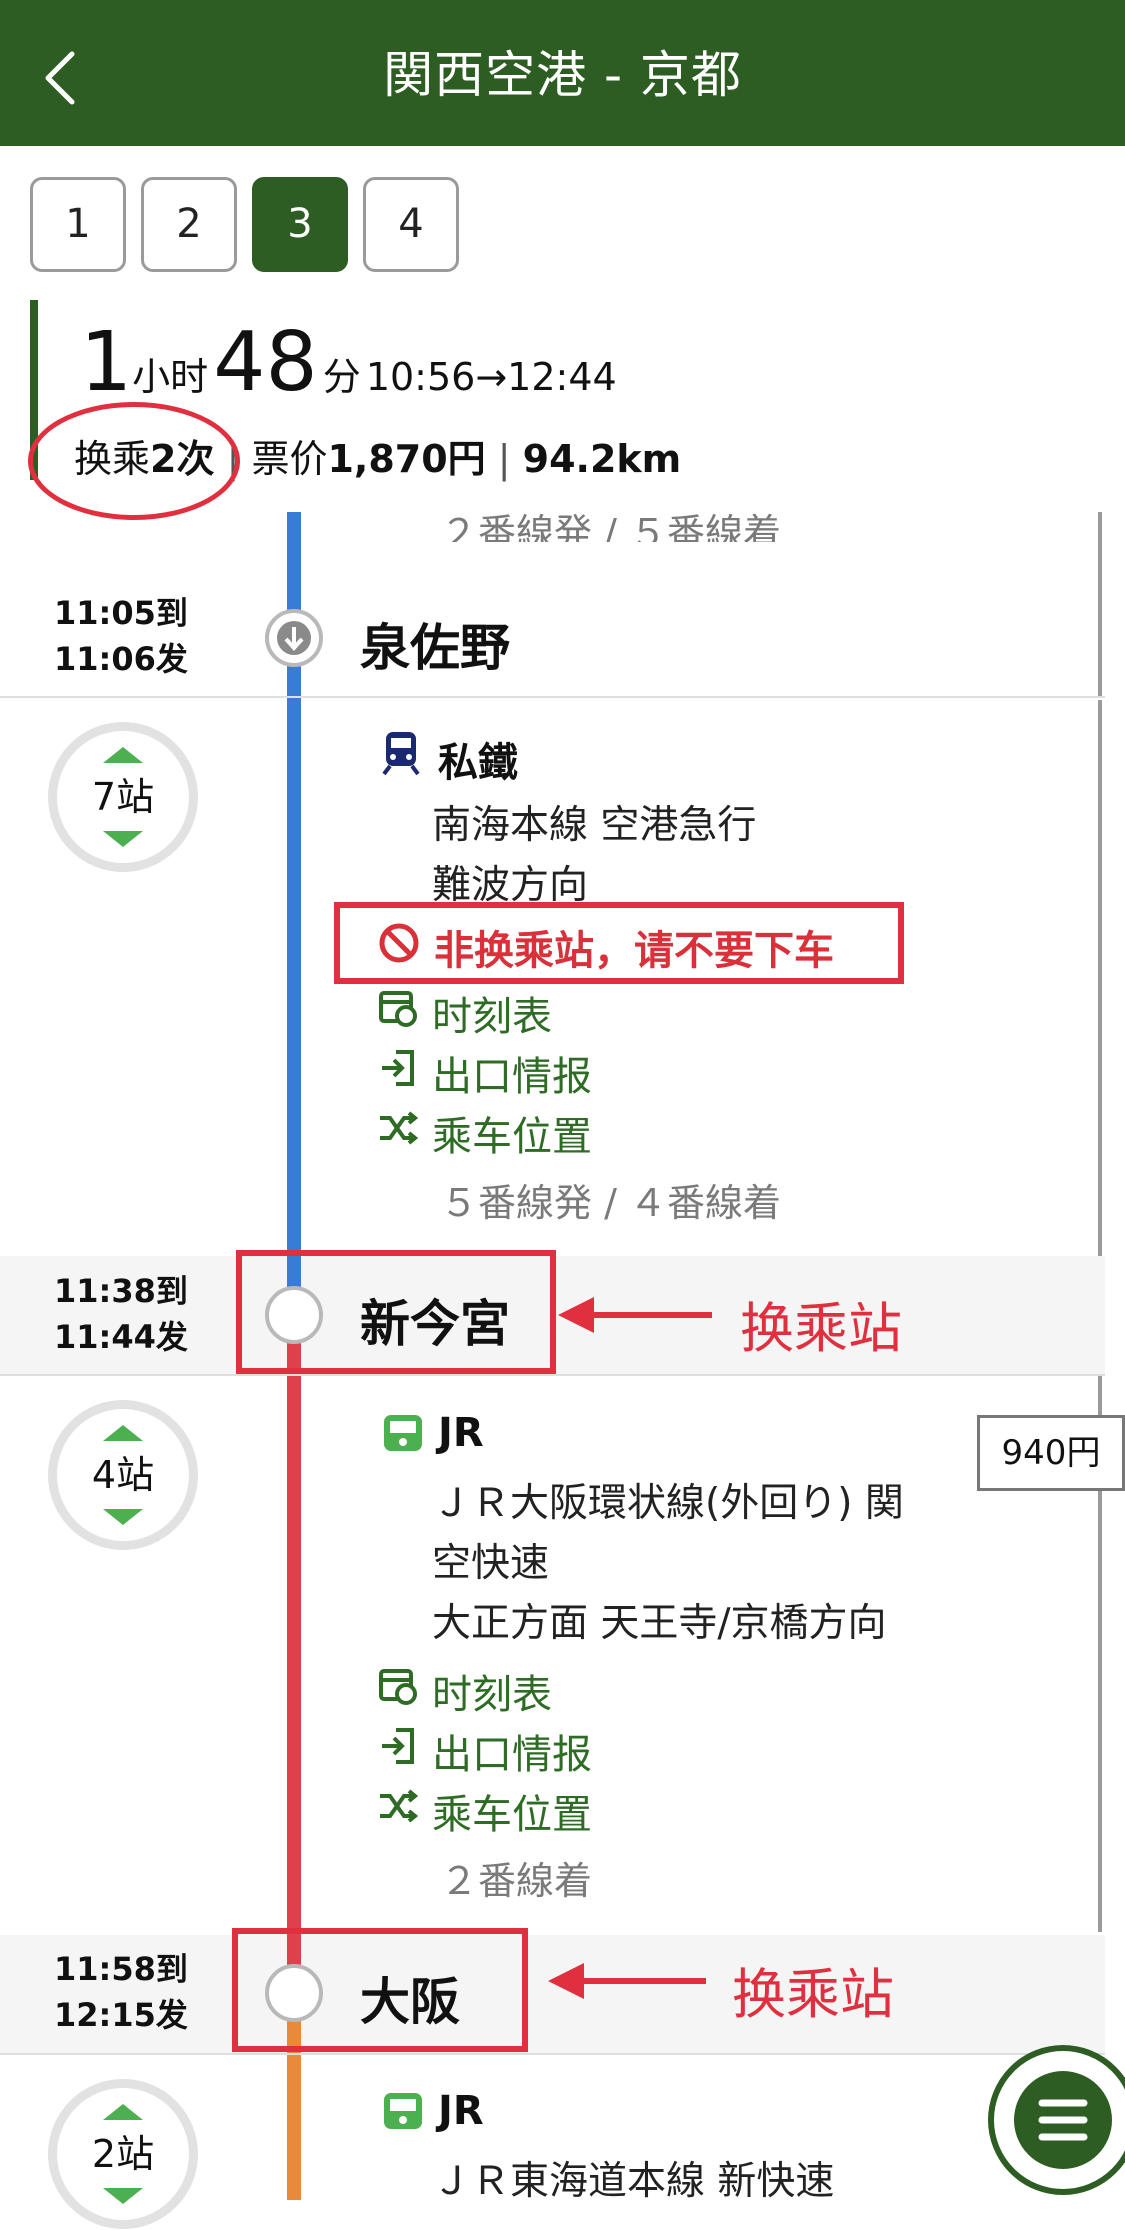 Image resolution: width=1125 pixels, height=2230 pixels. Describe the element at coordinates (123, 1475) in the screenshot. I see `stop-count-toggle: 4站` at that location.